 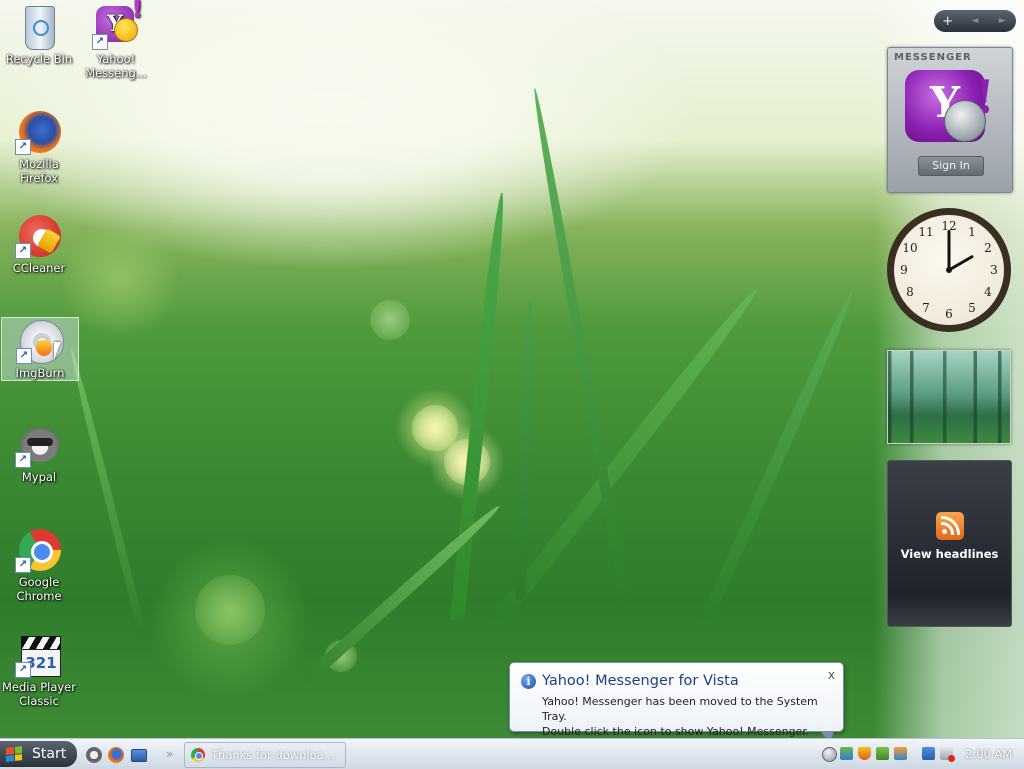 I want to click on previous-page-button: ◄, so click(x=975, y=21).